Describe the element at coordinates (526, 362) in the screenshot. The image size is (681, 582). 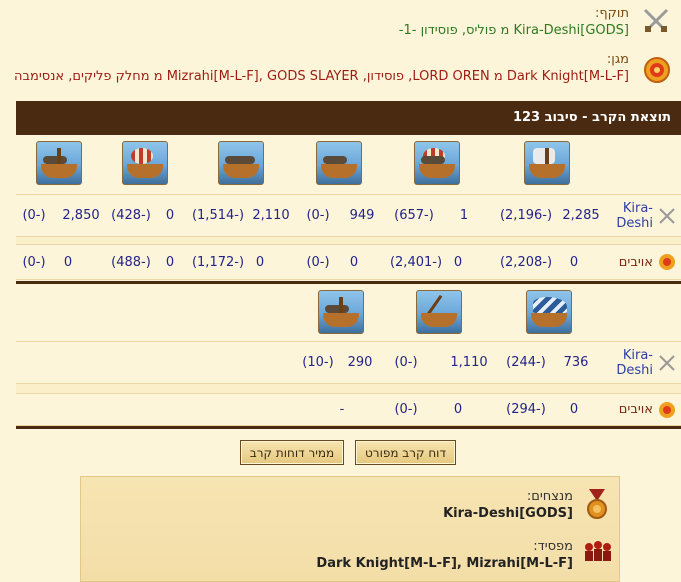
I see `unit-loss: (244-)` at that location.